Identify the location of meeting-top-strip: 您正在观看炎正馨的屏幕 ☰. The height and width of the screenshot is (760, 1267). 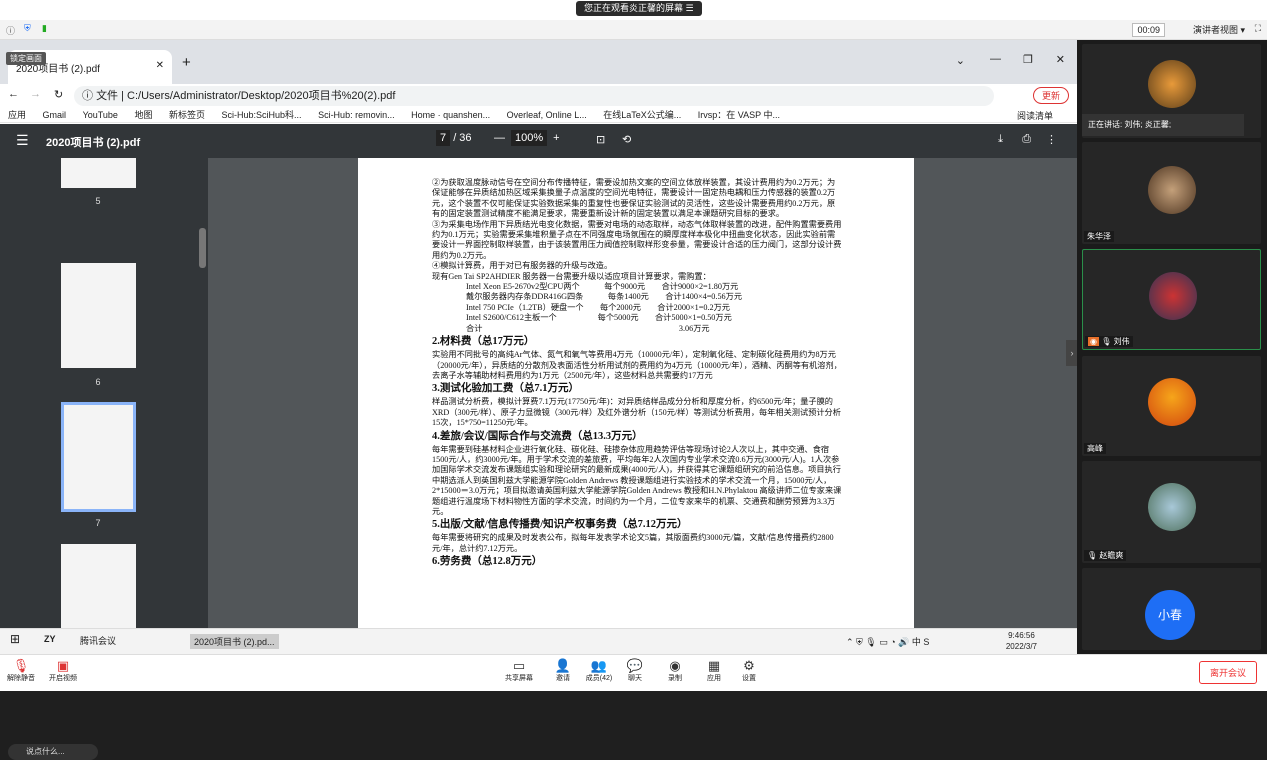
(633, 10).